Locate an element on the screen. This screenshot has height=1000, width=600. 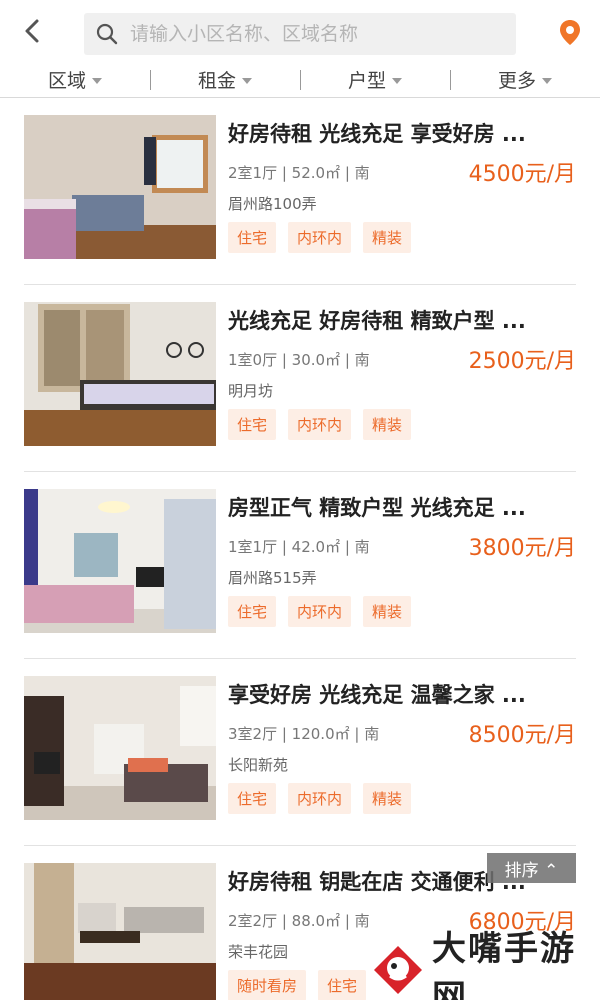
listing-layout: 2室1厅 | 52.0㎡ | 南 is located at coordinates (299, 173).